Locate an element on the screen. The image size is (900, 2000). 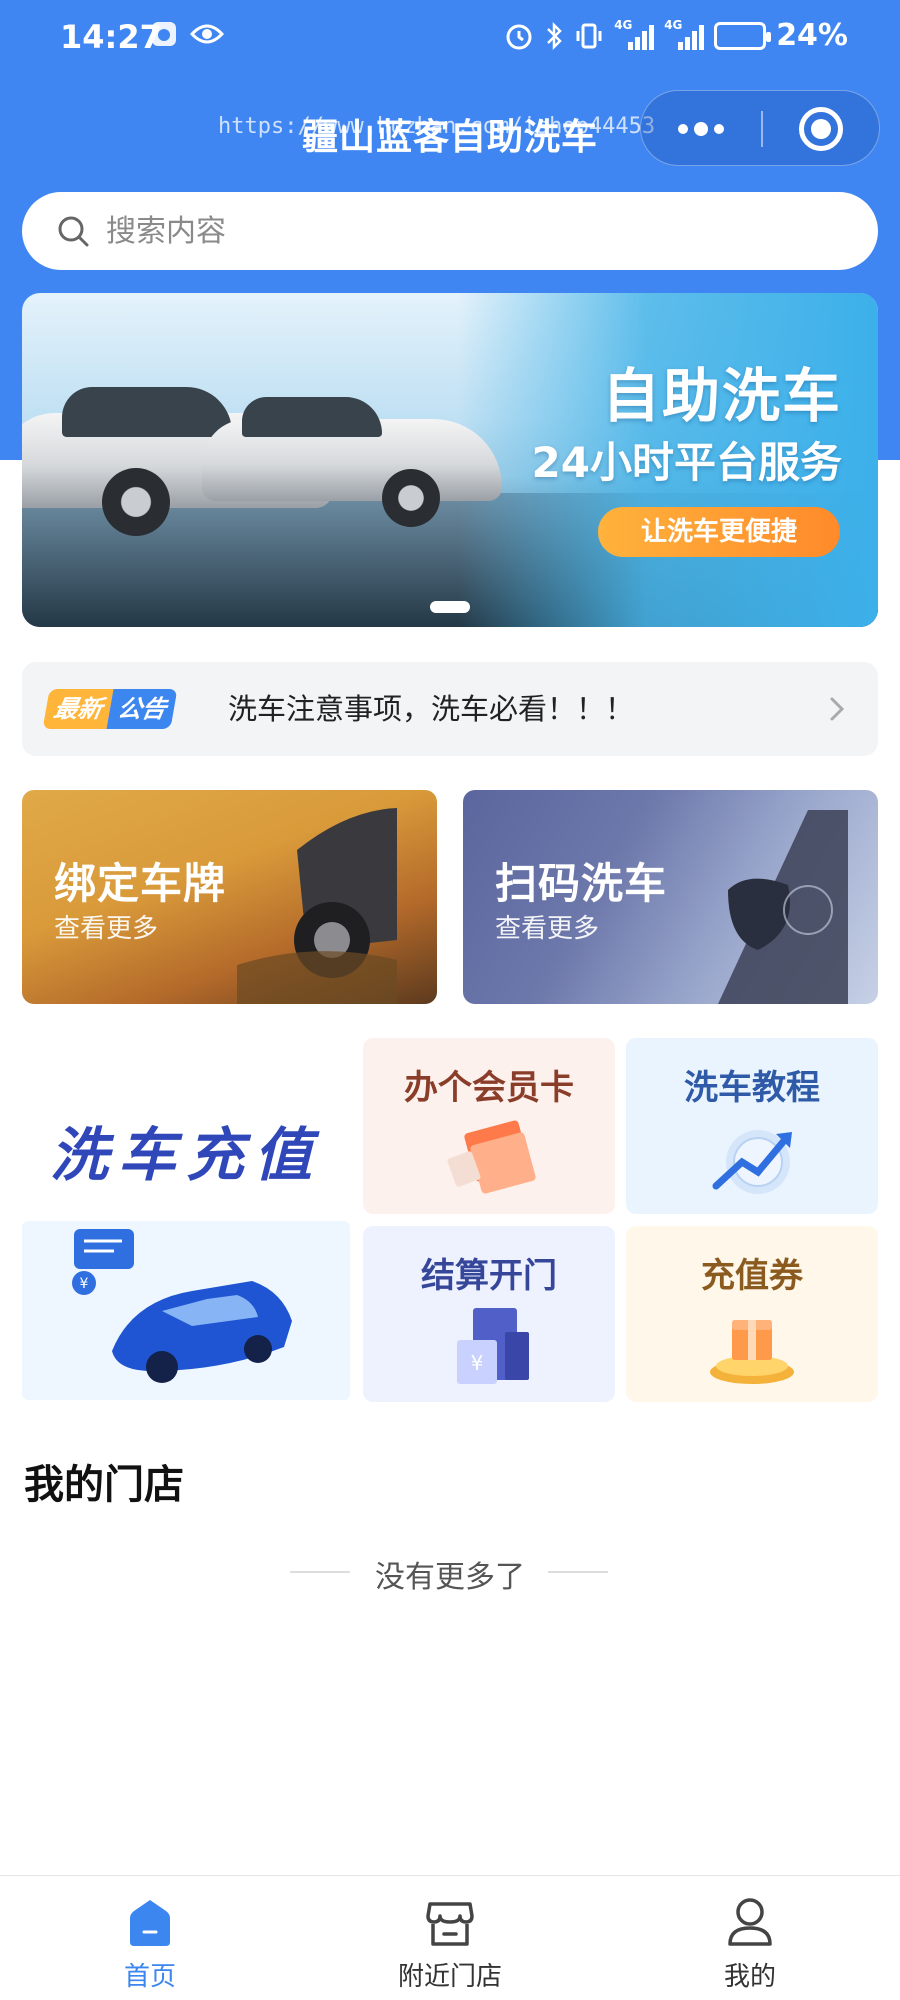
close-target-icon is located at coordinates (821, 129).